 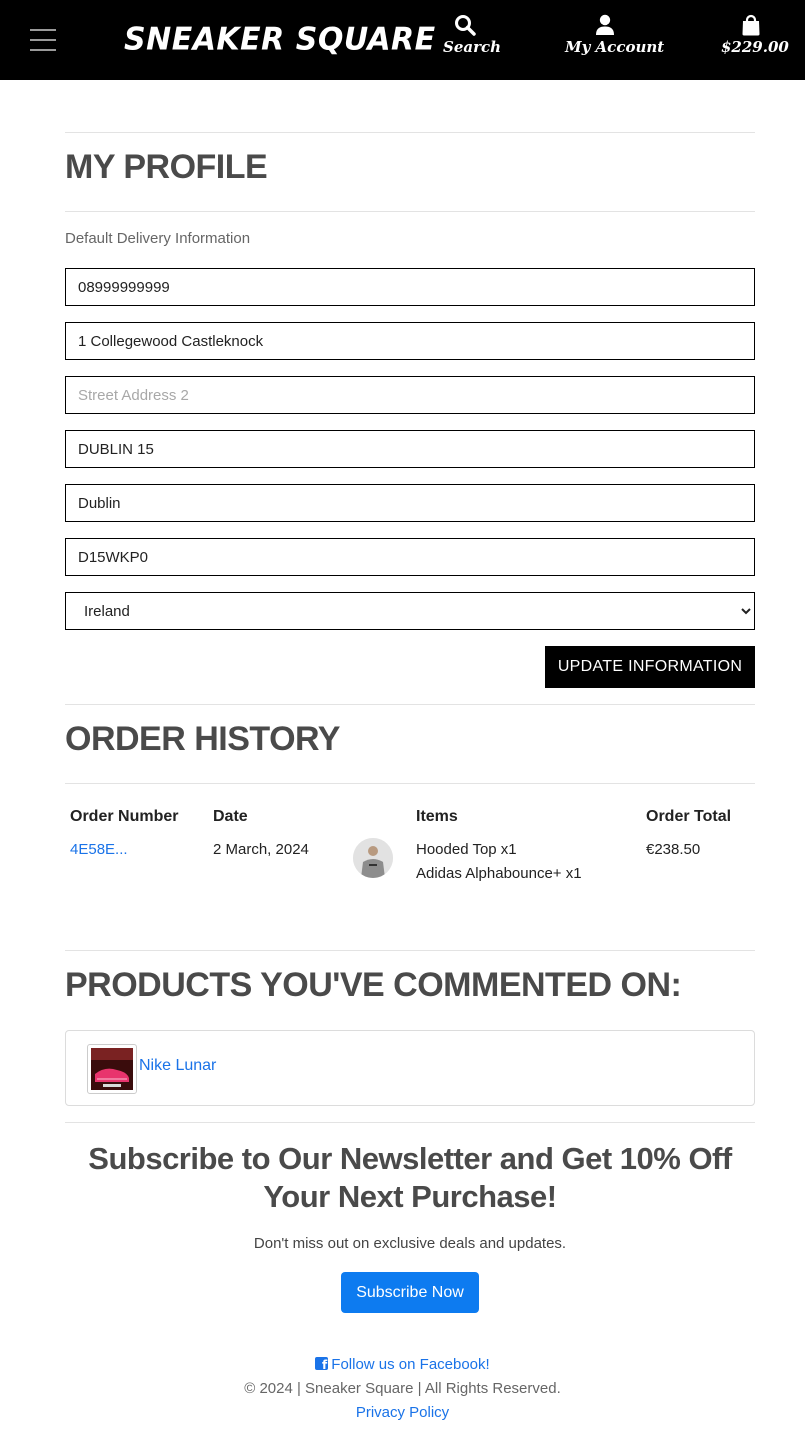 What do you see at coordinates (465, 25) in the screenshot?
I see `search-icon` at bounding box center [465, 25].